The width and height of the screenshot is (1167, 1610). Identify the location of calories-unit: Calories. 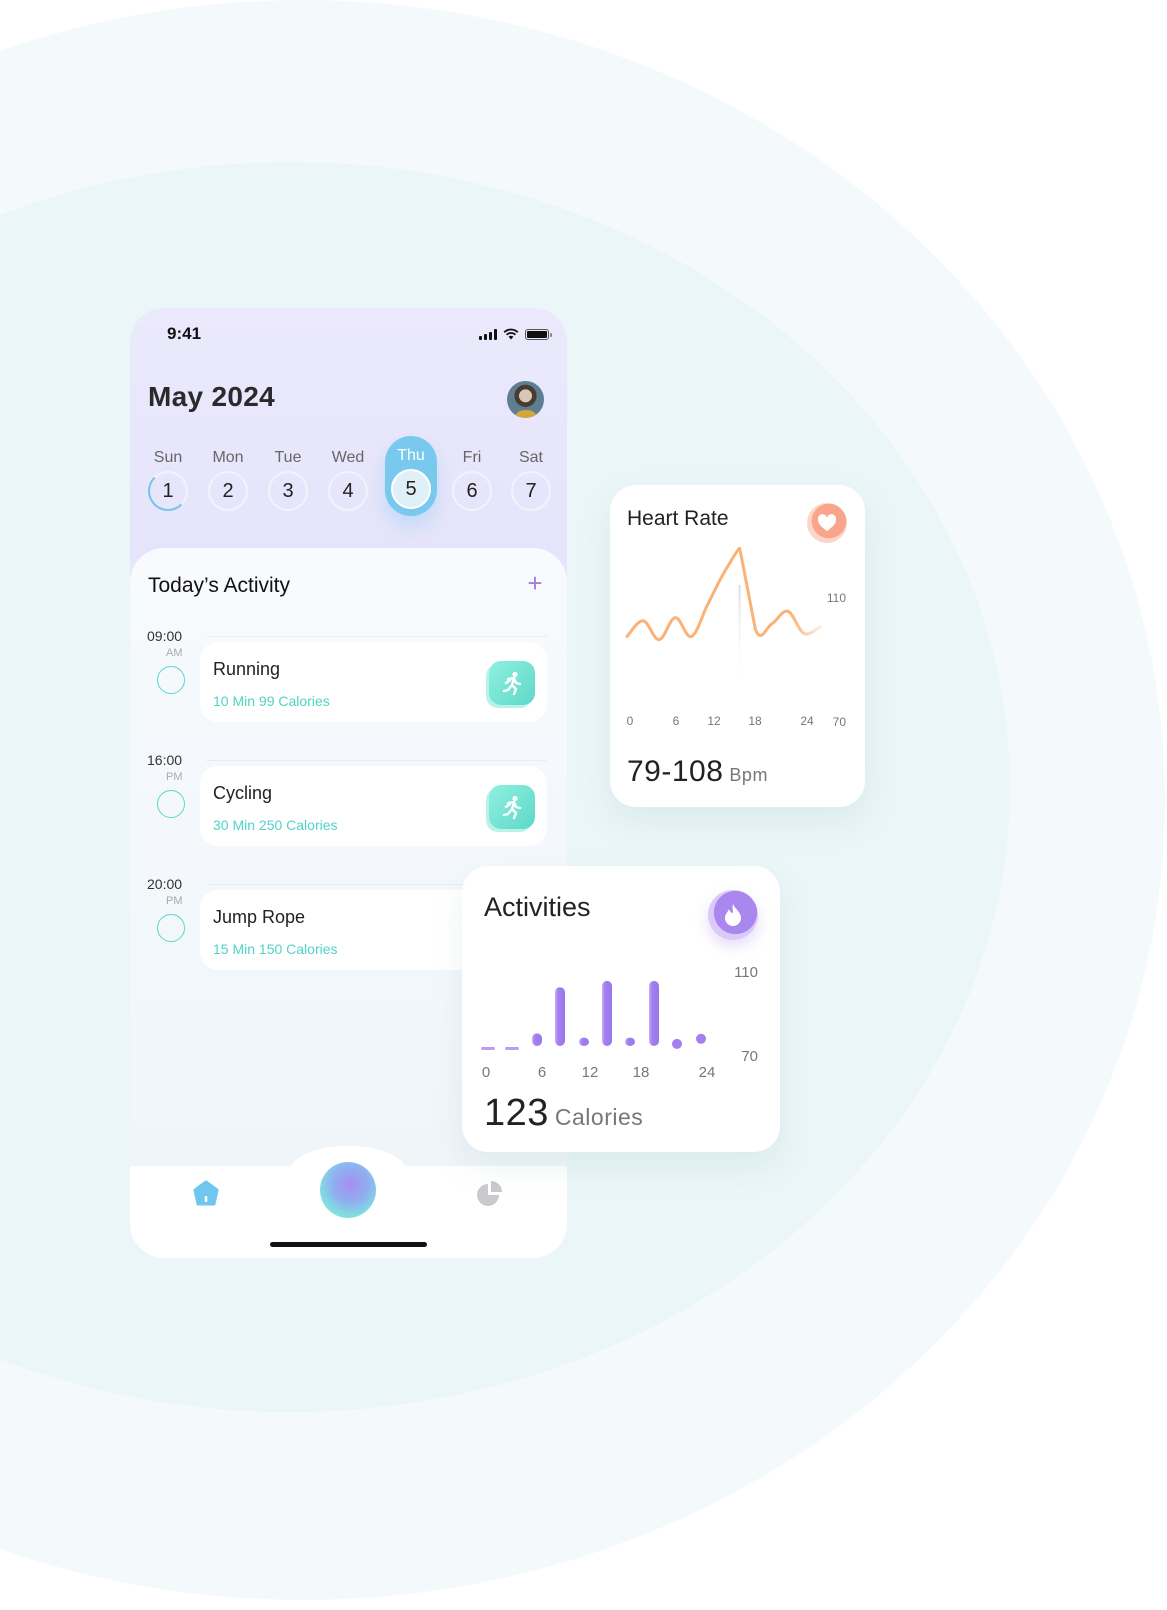
(599, 1117).